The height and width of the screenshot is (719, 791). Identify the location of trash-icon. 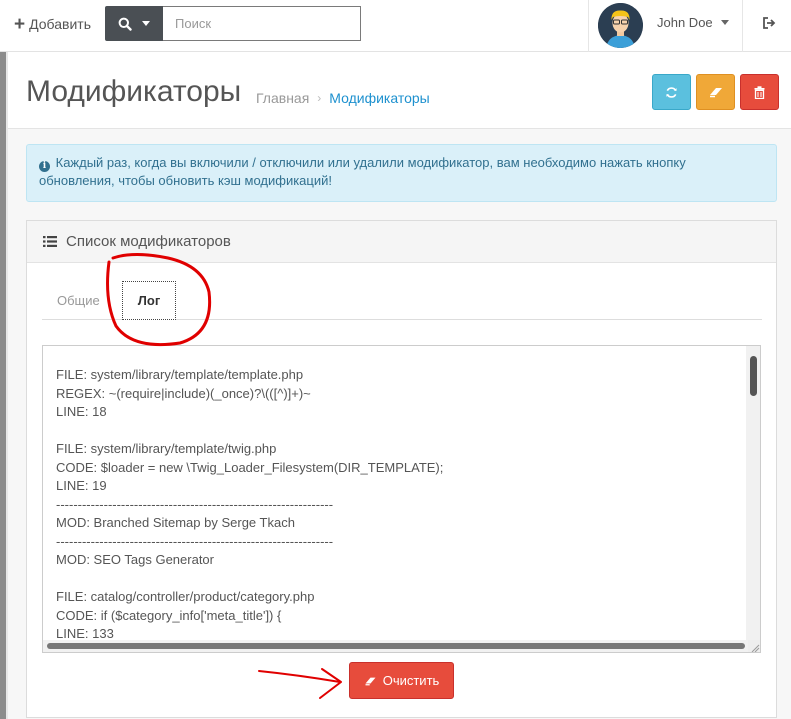
(759, 92).